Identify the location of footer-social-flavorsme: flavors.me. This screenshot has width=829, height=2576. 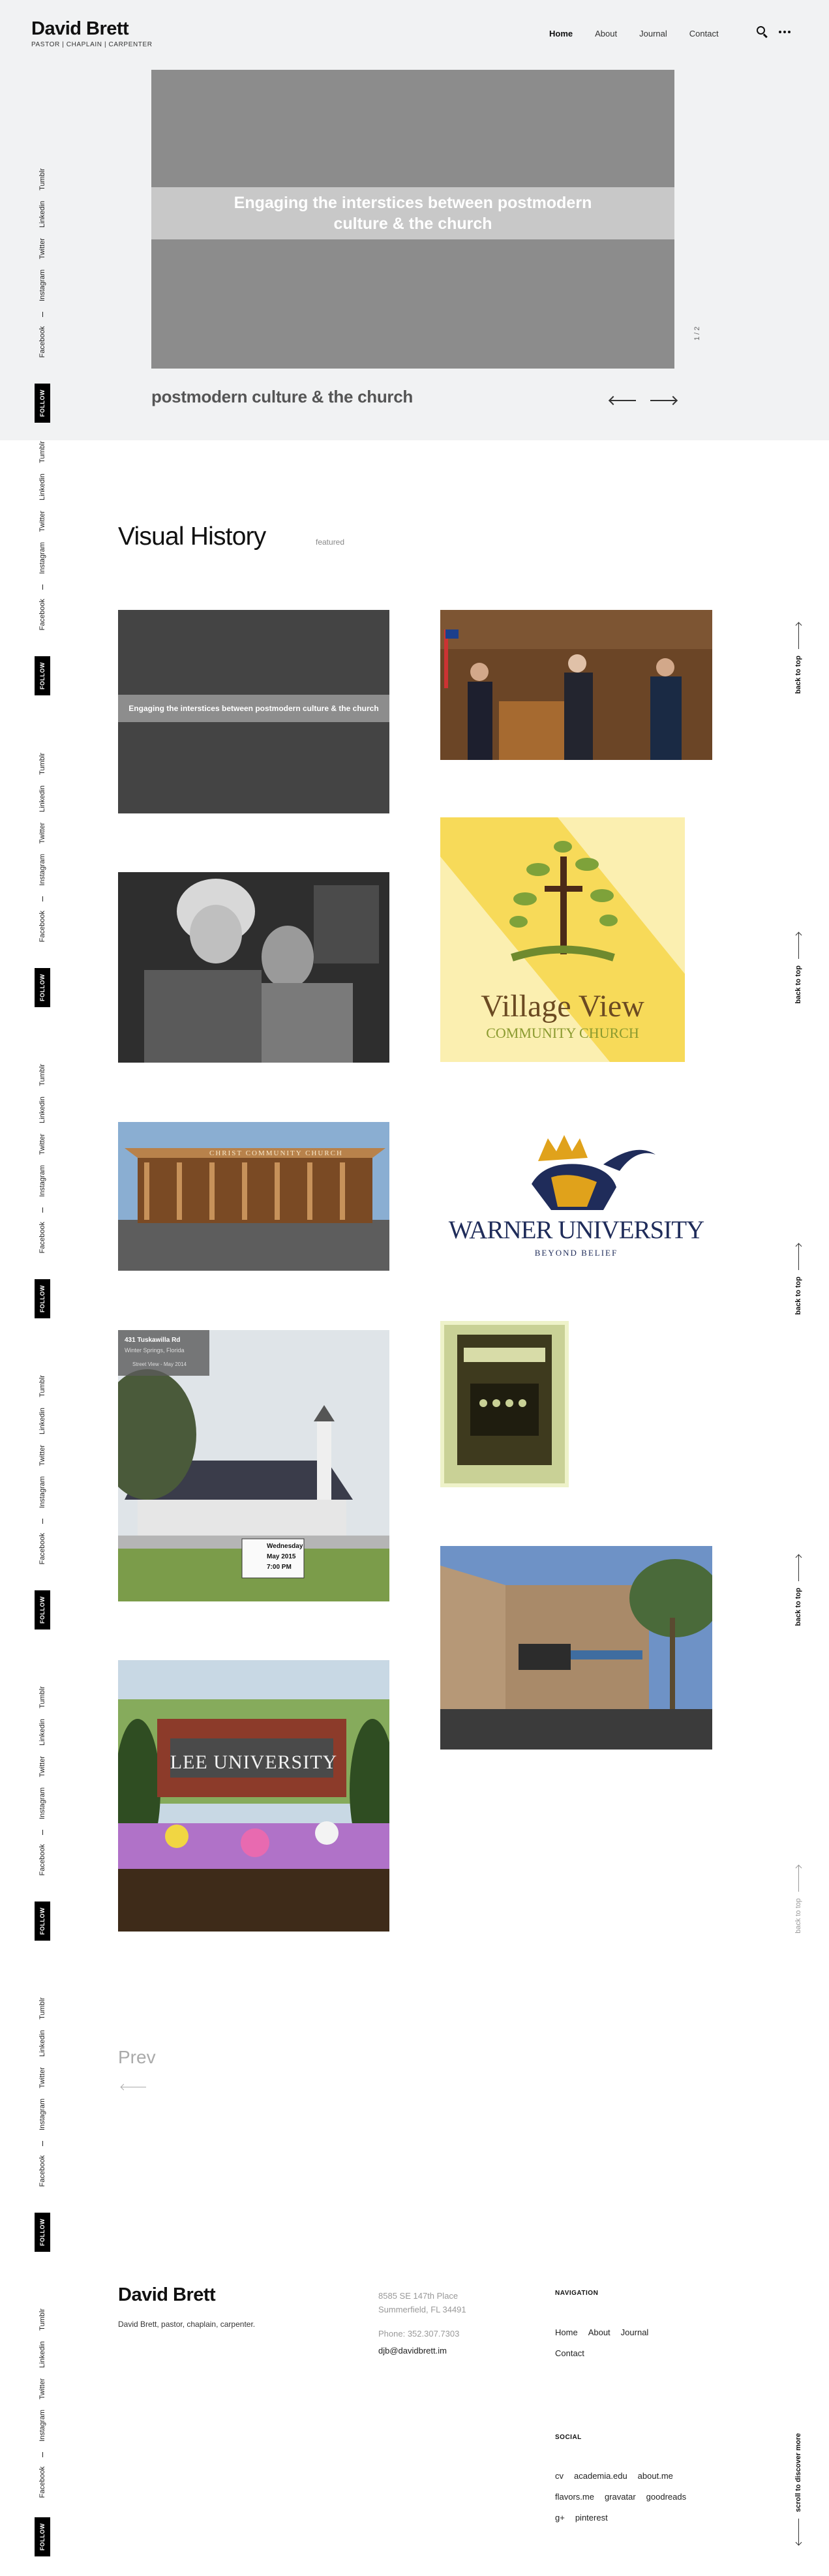
(574, 2497).